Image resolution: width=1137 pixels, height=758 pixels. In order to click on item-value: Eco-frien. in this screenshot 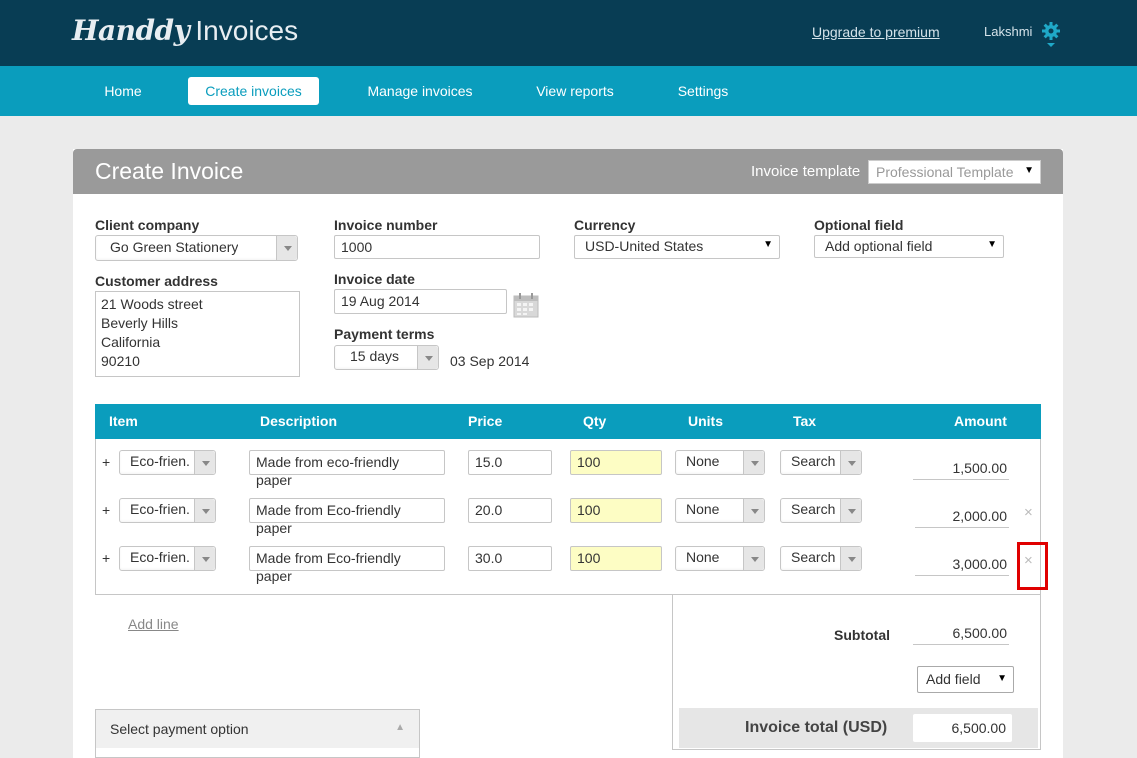, I will do `click(160, 461)`.